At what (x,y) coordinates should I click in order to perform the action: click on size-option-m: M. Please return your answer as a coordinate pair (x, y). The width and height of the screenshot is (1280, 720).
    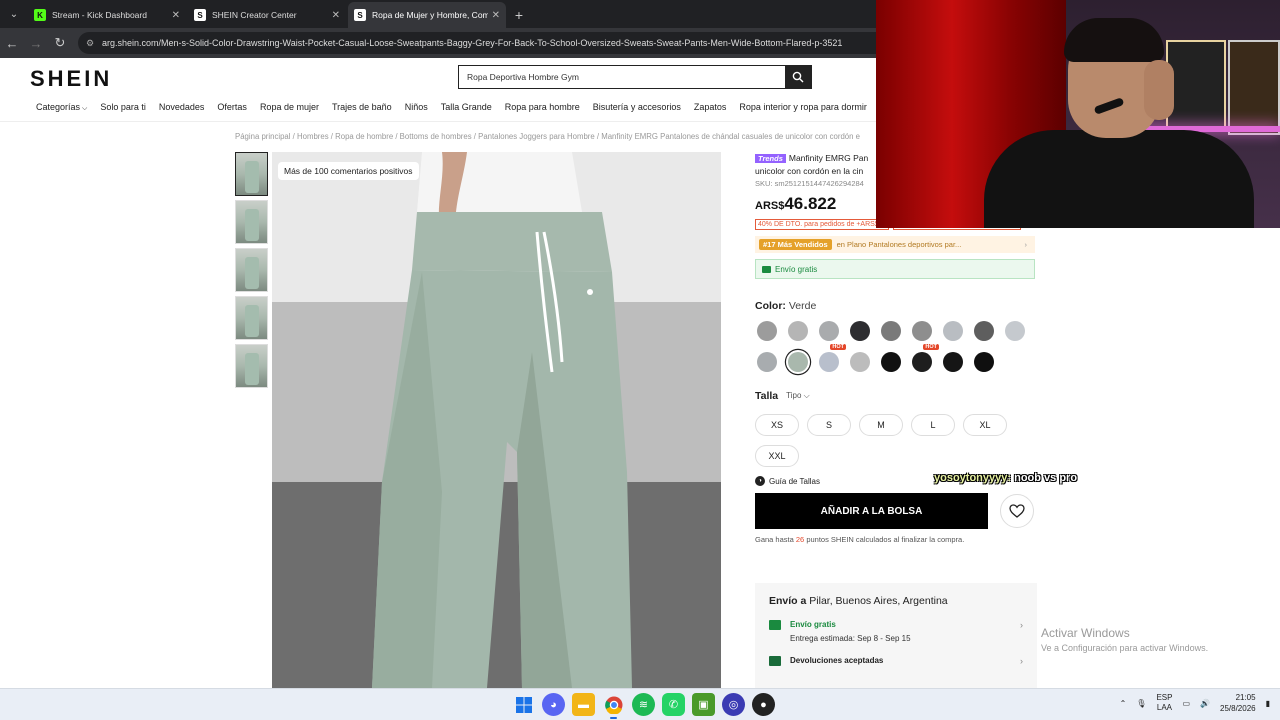
    Looking at the image, I should click on (881, 425).